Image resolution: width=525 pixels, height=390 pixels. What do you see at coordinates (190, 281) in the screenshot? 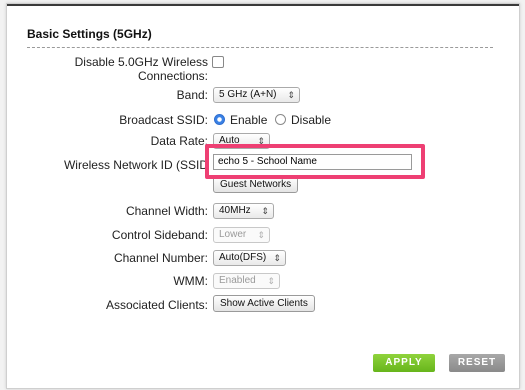
I see `wmm-label: WMM:` at bounding box center [190, 281].